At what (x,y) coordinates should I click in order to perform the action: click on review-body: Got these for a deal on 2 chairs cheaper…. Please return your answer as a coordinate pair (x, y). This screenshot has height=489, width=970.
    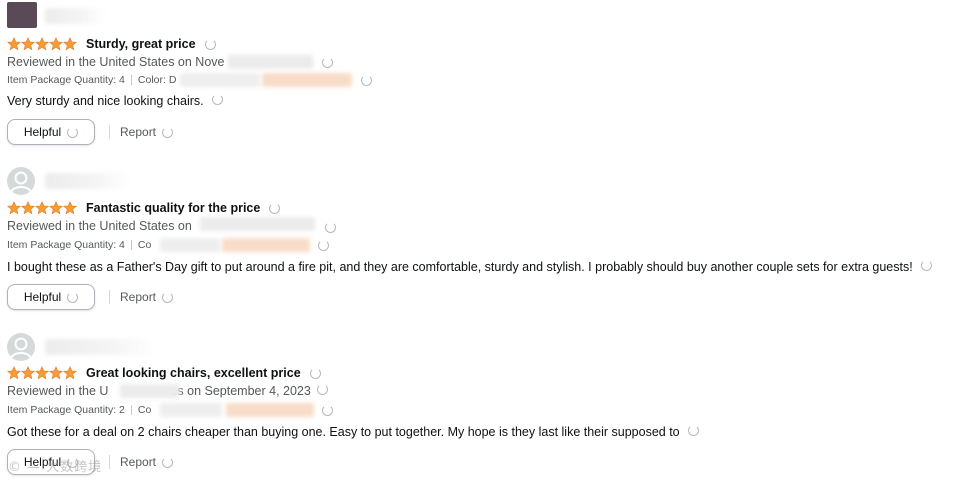
    Looking at the image, I should click on (353, 432).